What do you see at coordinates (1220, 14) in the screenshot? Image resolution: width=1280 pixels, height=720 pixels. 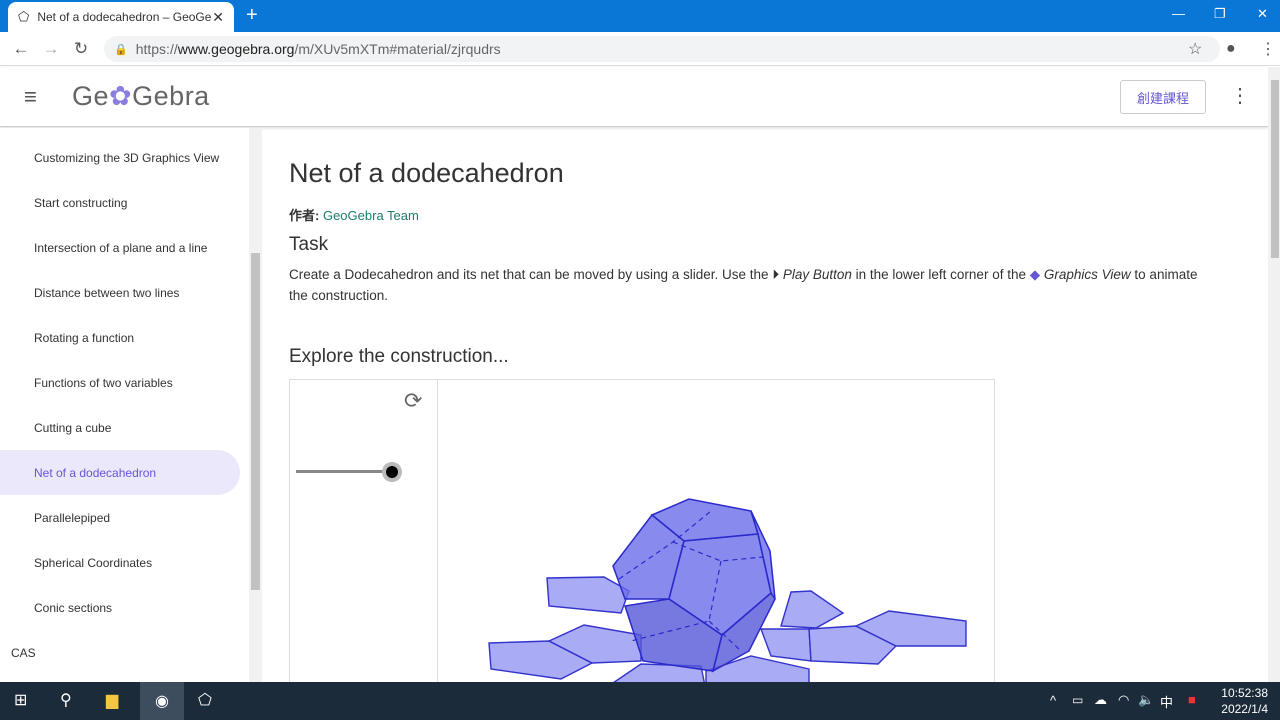 I see `restore-button: ❐` at bounding box center [1220, 14].